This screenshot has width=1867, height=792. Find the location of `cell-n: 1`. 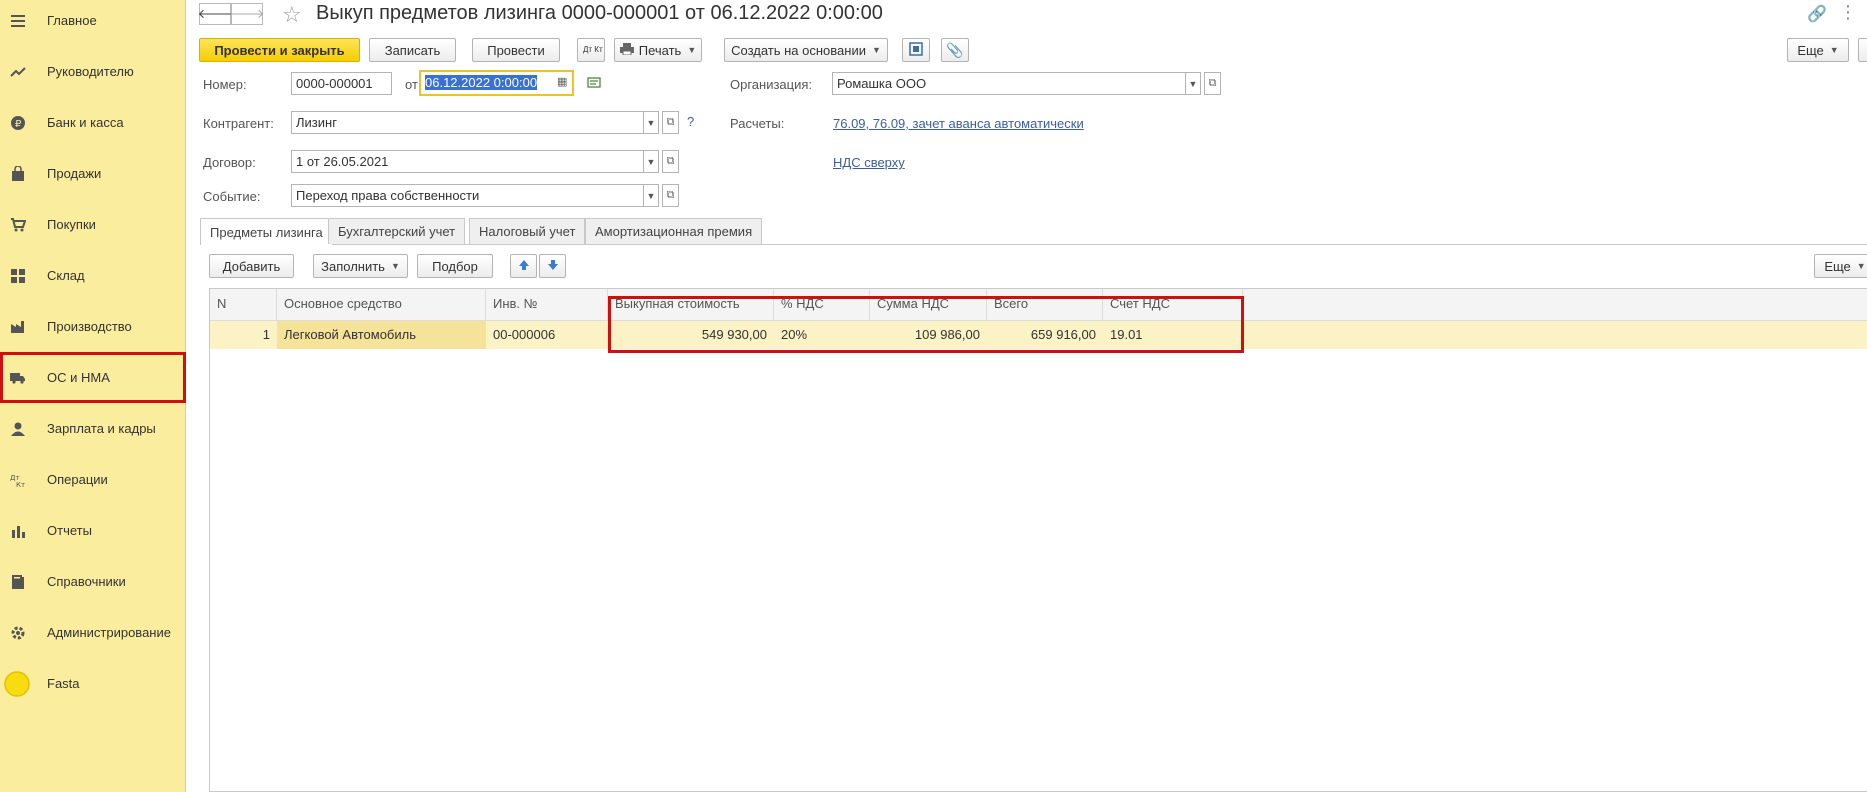

cell-n: 1 is located at coordinates (243, 335).